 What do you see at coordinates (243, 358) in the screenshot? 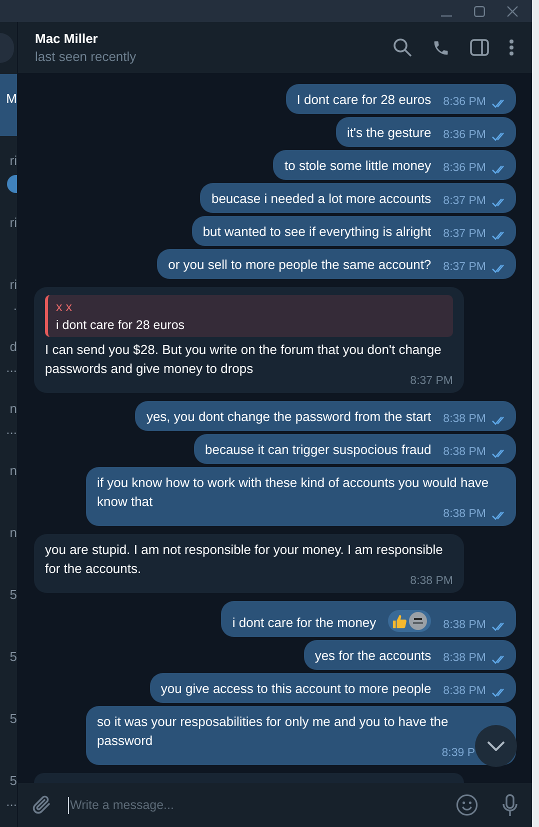
I see `message-text: I can send you $28. But you write on the forum that you don't change passwords and give money to drops` at bounding box center [243, 358].